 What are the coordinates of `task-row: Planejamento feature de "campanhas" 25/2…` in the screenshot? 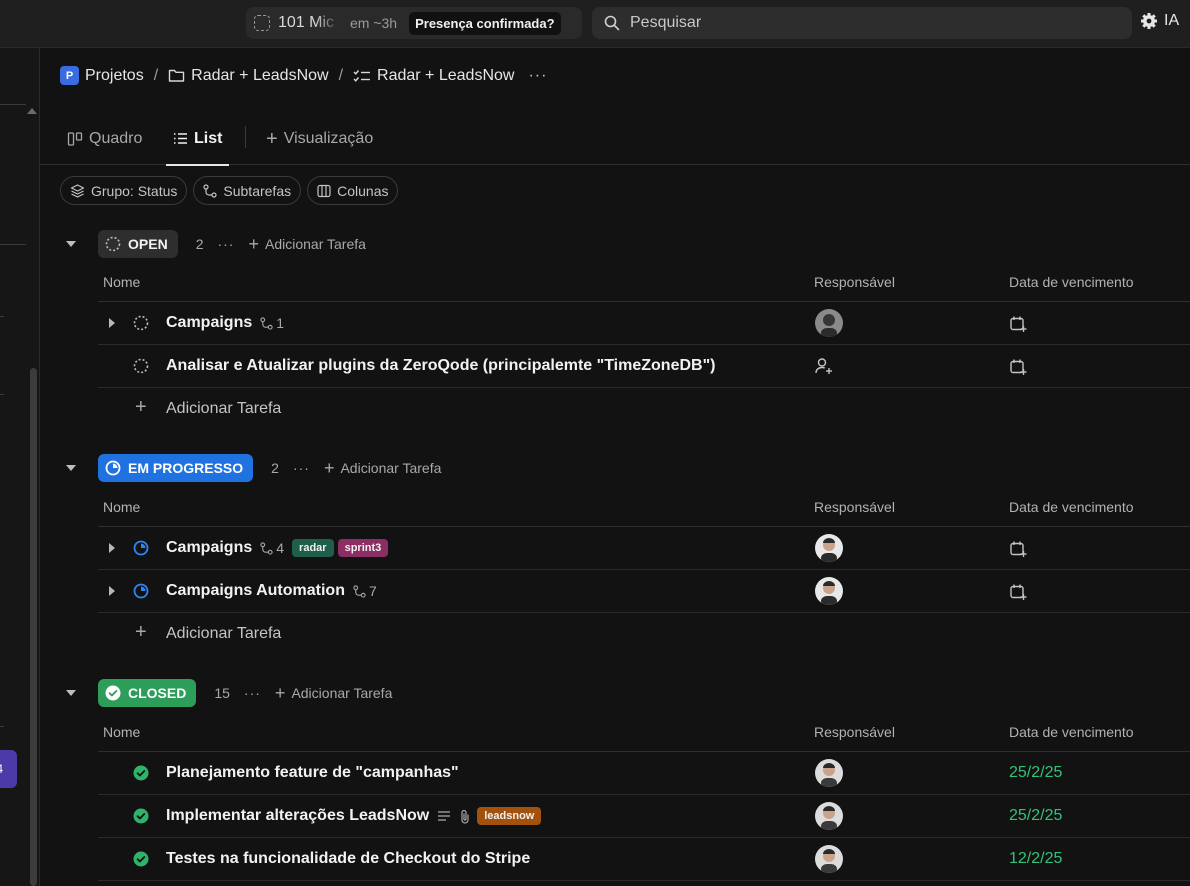 It's located at (644, 773).